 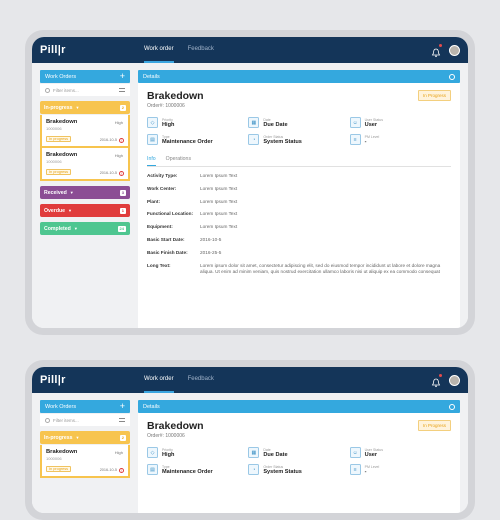 What do you see at coordinates (211, 239) in the screenshot?
I see `info-value: 2016-10-5` at bounding box center [211, 239].